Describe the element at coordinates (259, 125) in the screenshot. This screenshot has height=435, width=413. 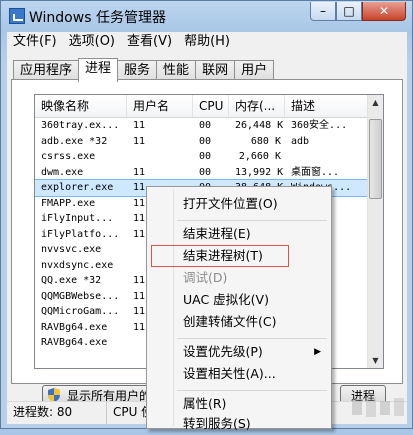
I see `row-memory: 26,448 K` at that location.